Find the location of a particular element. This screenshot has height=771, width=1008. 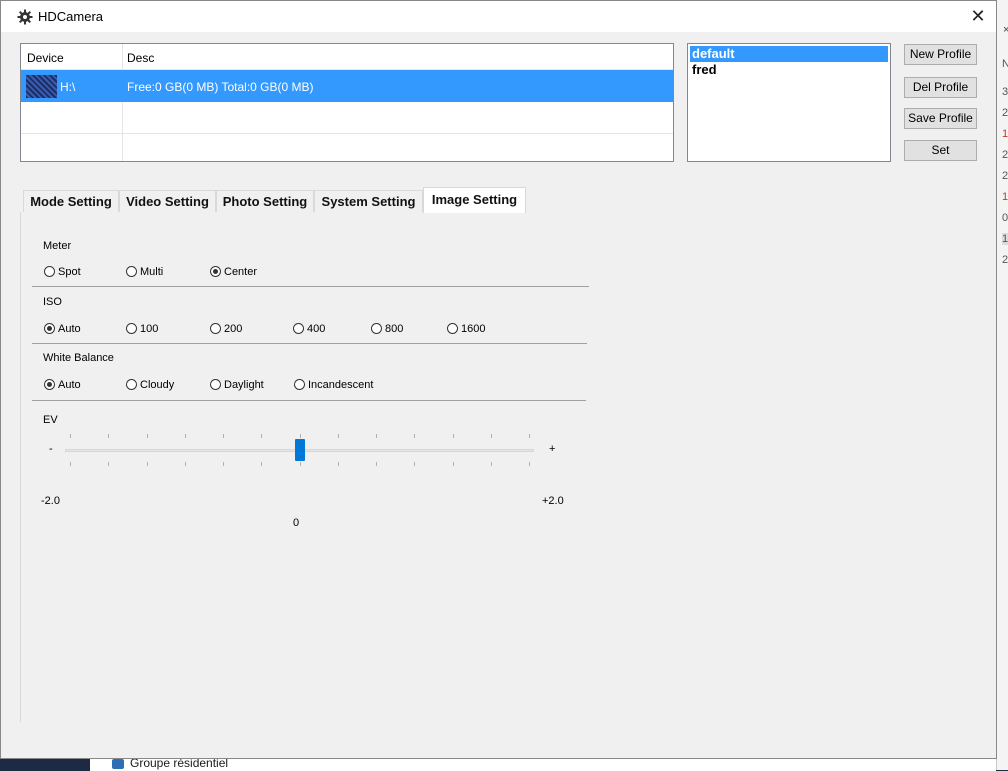

background-text: N is located at coordinates (1005, 64).